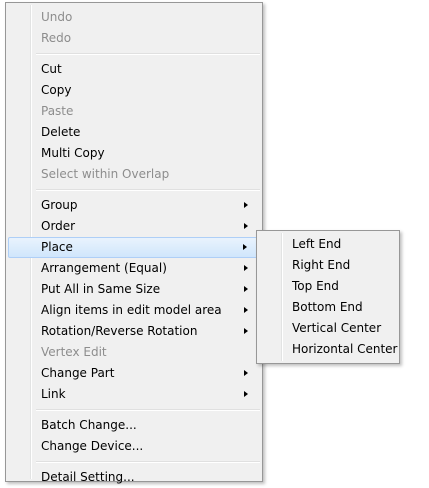 Image resolution: width=429 pixels, height=488 pixels. Describe the element at coordinates (328, 265) in the screenshot. I see `submenu-item-right-end: Right End` at that location.